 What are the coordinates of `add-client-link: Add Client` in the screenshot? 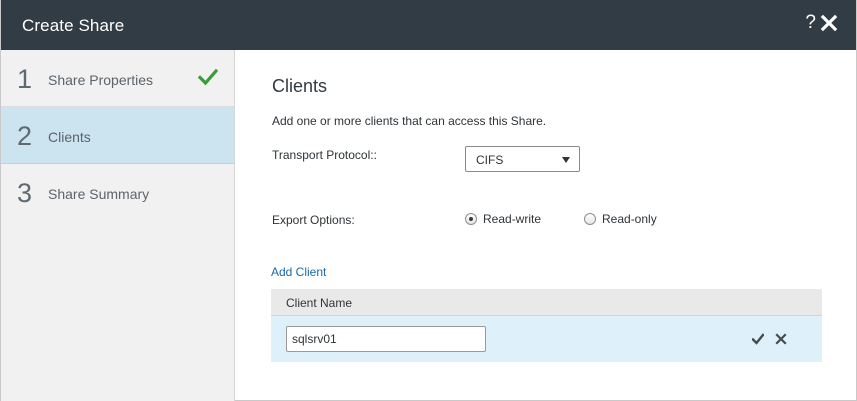 It's located at (298, 272).